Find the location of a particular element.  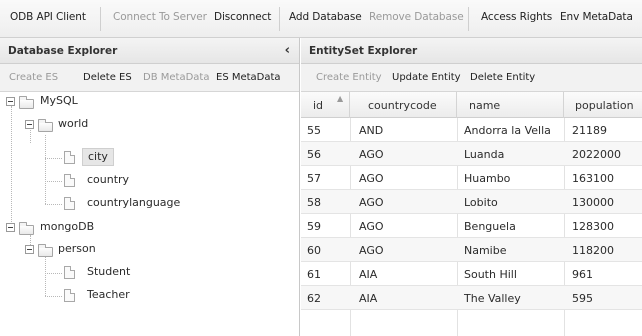

cell-countrycode: AND is located at coordinates (371, 130).